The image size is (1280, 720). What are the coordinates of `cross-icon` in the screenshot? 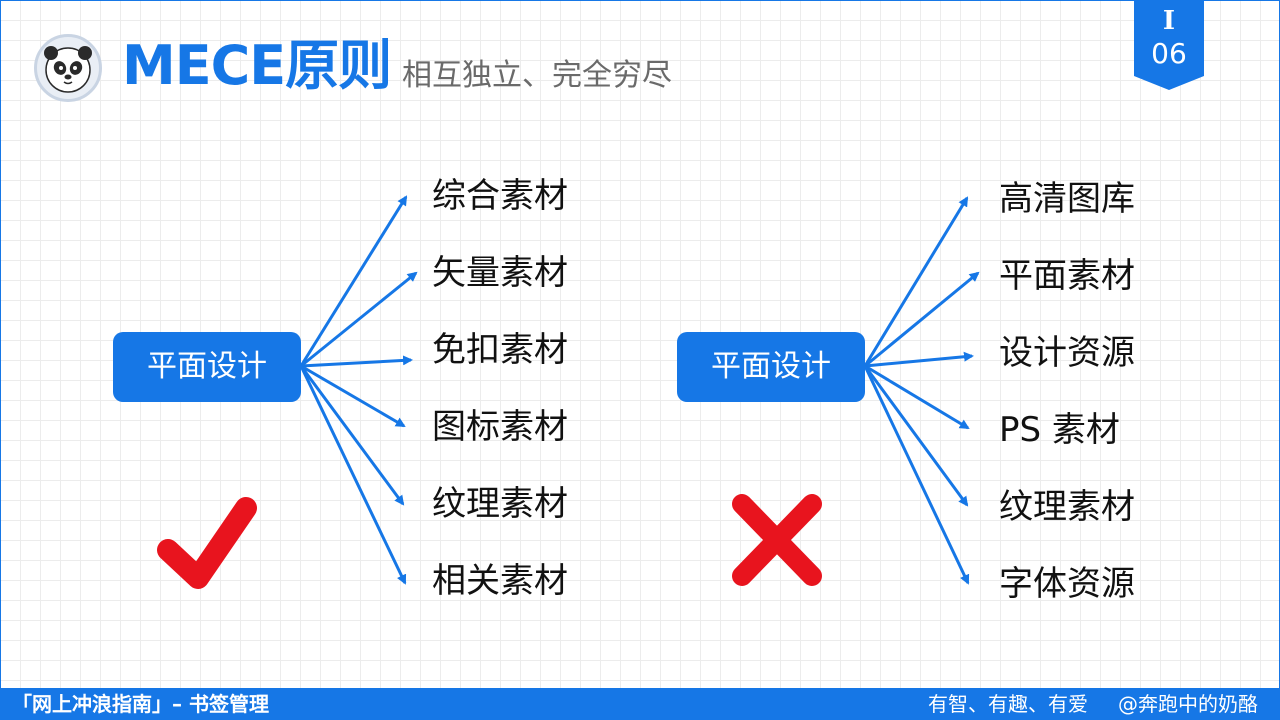 It's located at (777, 540).